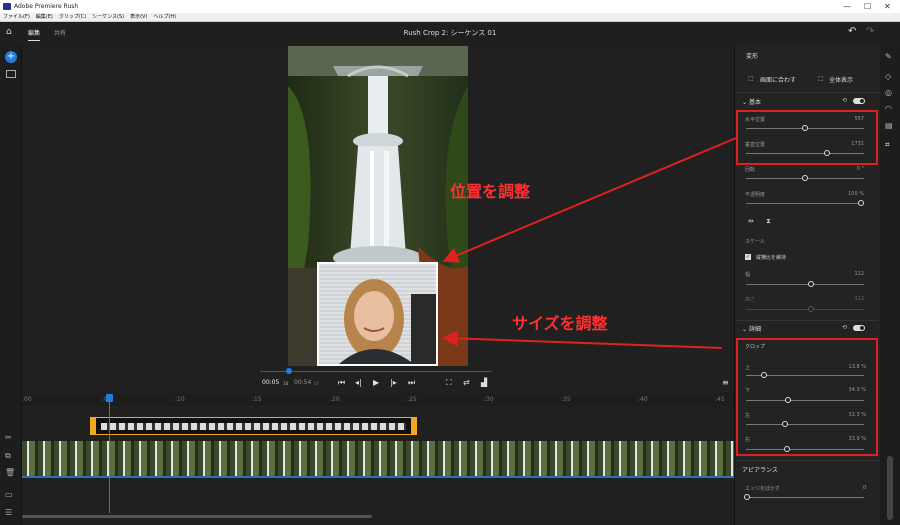 This screenshot has height=525, width=900. What do you see at coordinates (490, 191) in the screenshot?
I see `position-callout: 位置を調整` at bounding box center [490, 191].